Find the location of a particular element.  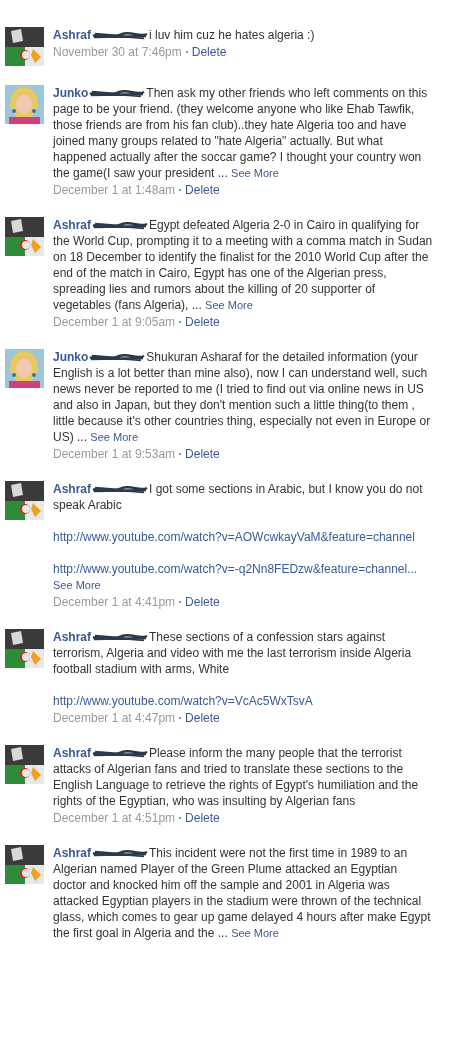

comment-text: Ashraf Egypt defeated Algeria 2-0 in Cairo in qualifying for the World Cup, prompting it to a meeting with a comma match in Sudan on 18 December to identify the finalist for the 2010 World Cup after the end of the match in Cairo, Egypt has one of the Algerian press, spreading lies and rumors about the killing of 20 supporter of vegetables (fans Algeria), ... See More is located at coordinates (243, 265).